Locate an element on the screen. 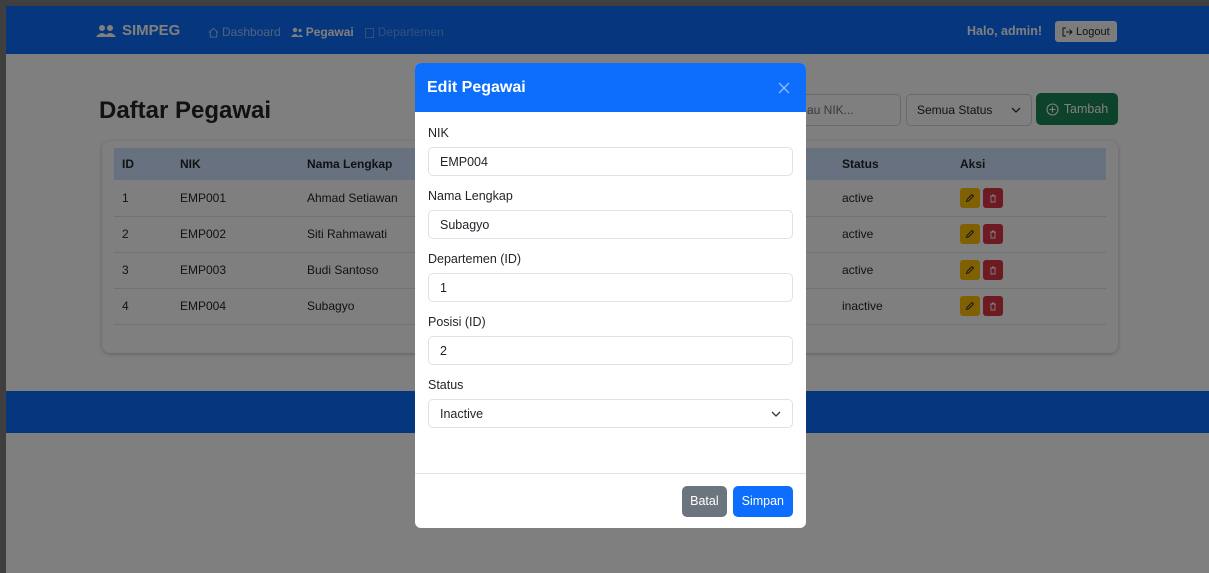 Image resolution: width=1209 pixels, height=573 pixels. modal-footer: Batal Simpan is located at coordinates (610, 500).